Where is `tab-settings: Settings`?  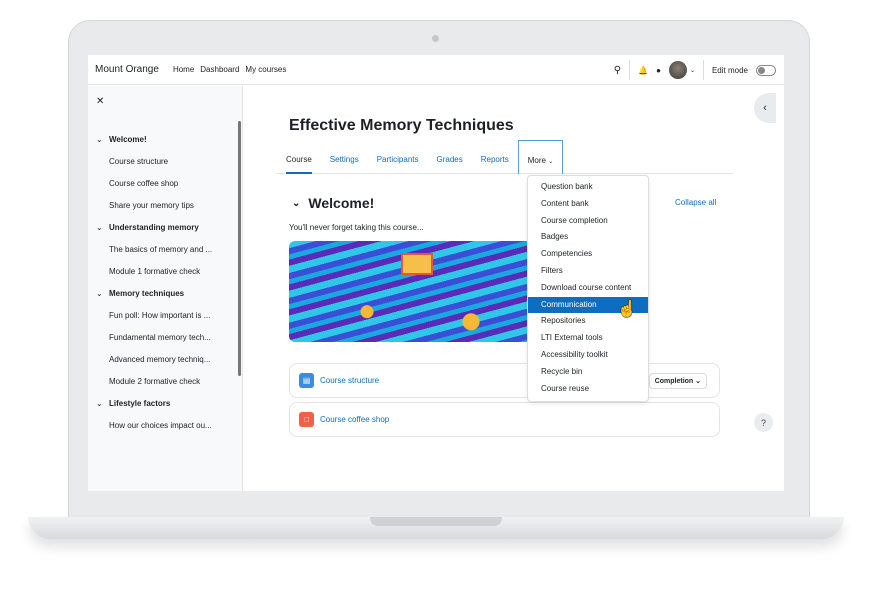
tab-settings: Settings is located at coordinates (344, 159).